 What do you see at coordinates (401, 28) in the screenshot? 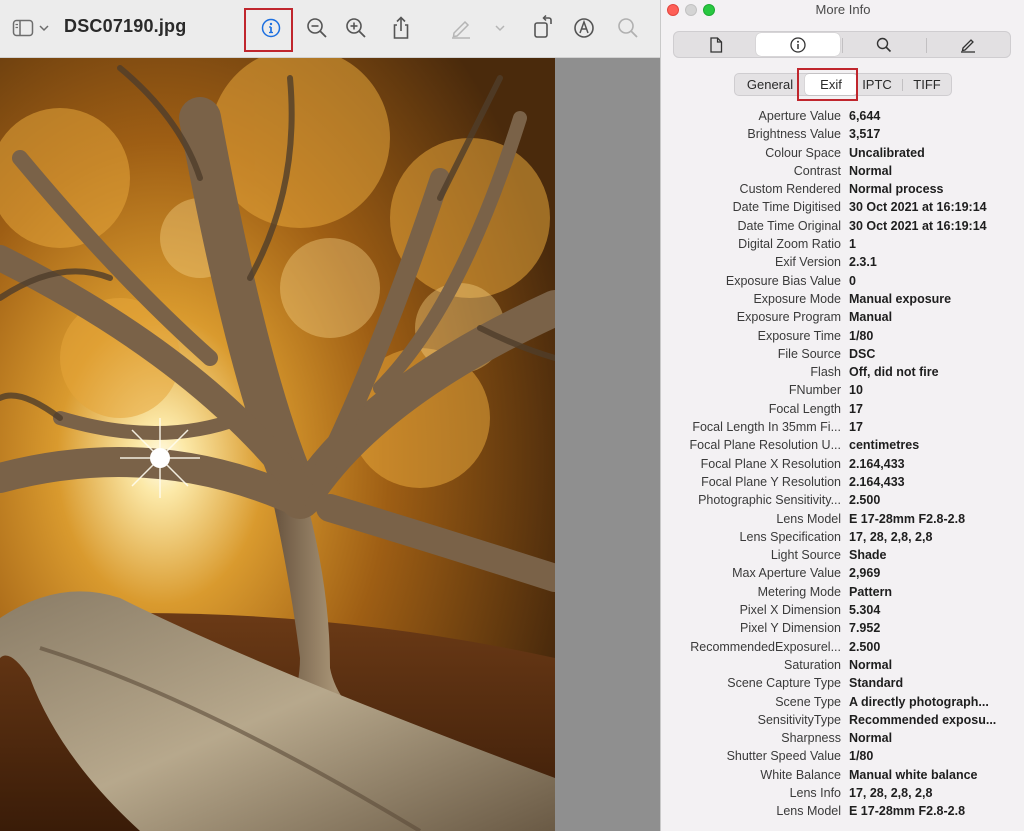
I see `share-button` at bounding box center [401, 28].